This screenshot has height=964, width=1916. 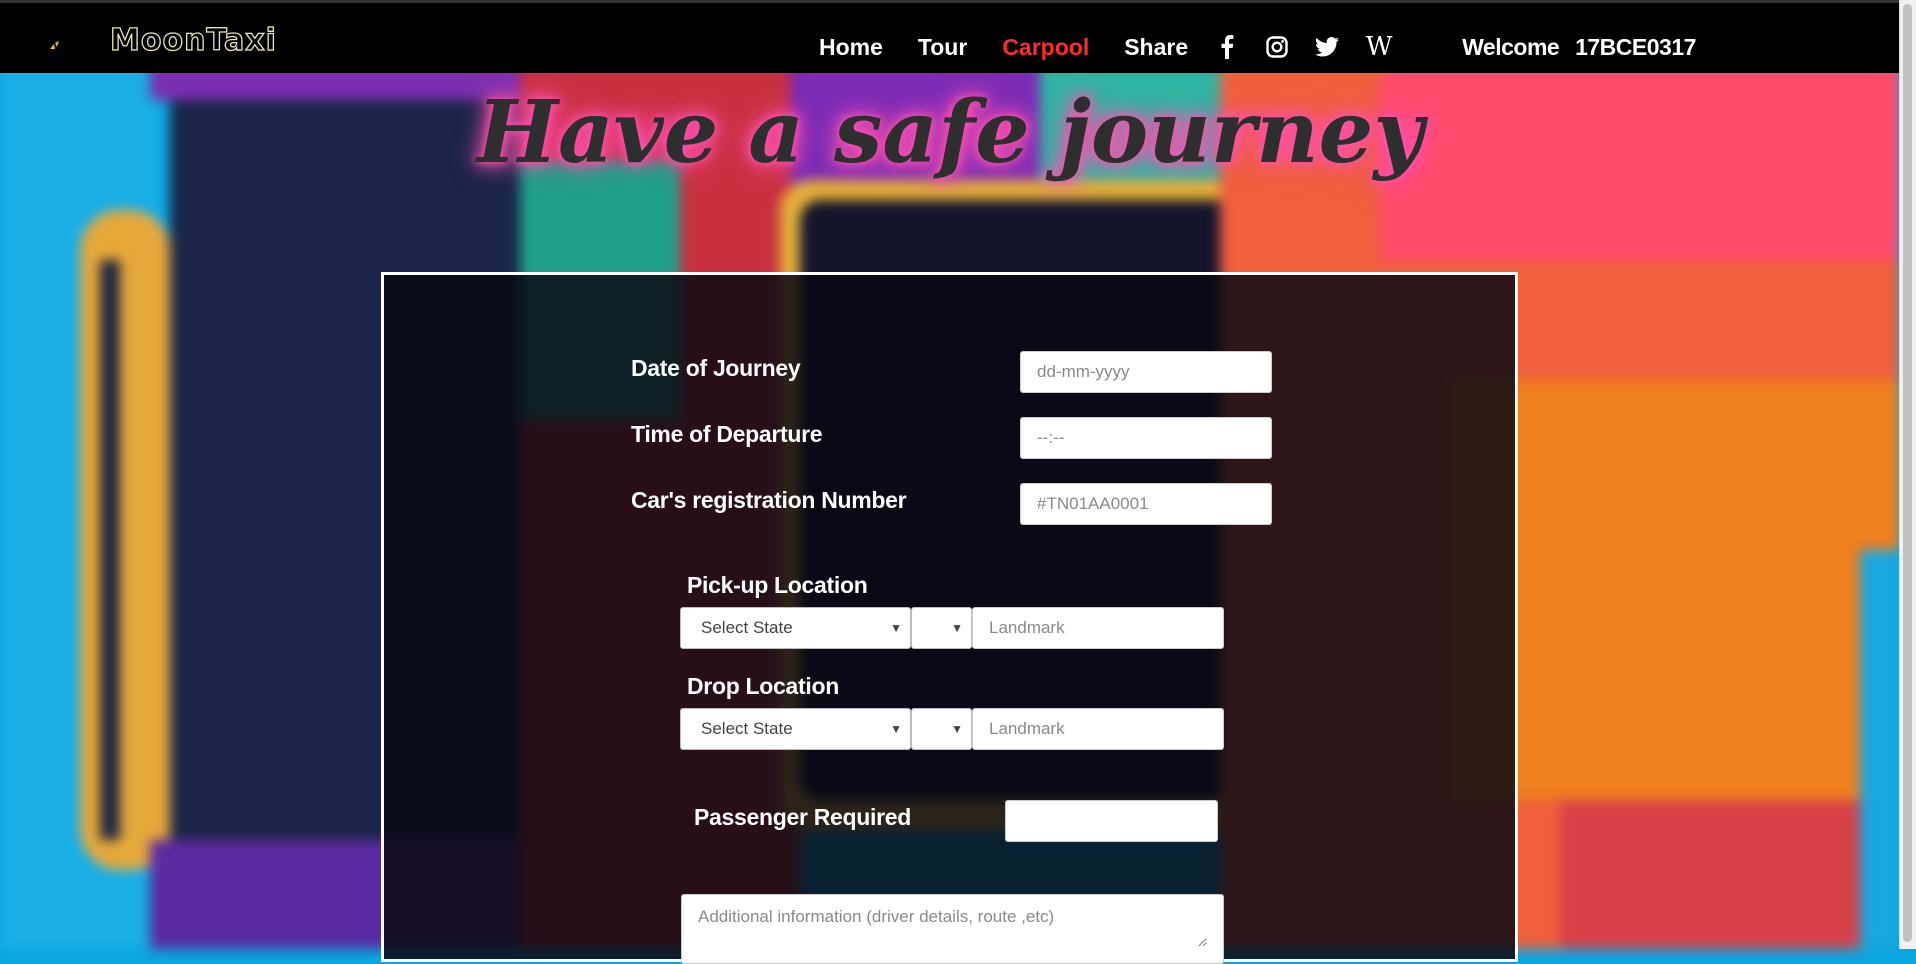 I want to click on nav-link-tour: Tour, so click(x=942, y=47).